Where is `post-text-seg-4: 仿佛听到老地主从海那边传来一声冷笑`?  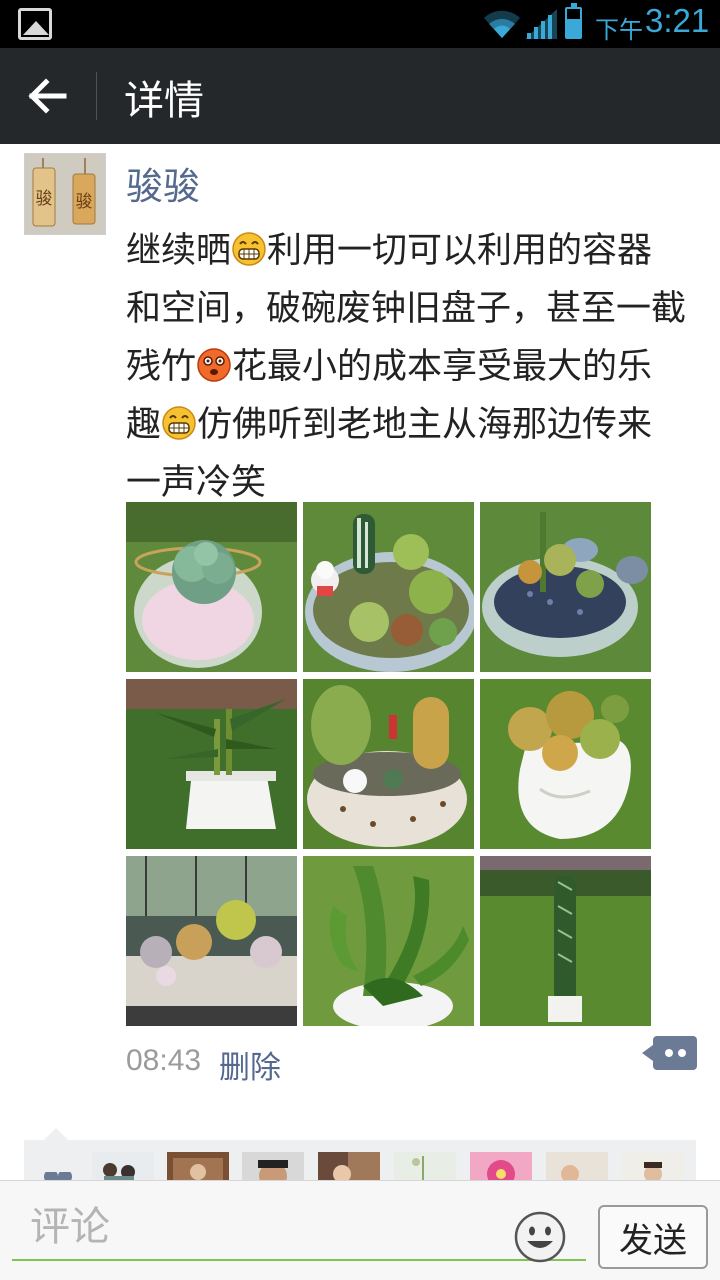
post-text-seg-4: 仿佛听到老地主从海那边传来一声冷笑 is located at coordinates (389, 454).